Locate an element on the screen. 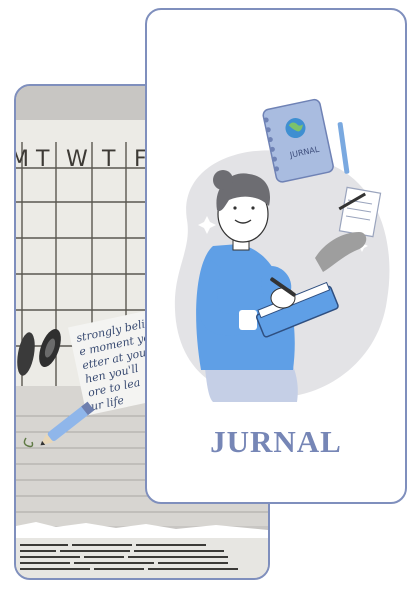 The width and height of the screenshot is (420, 594). cover-title: JURNAL is located at coordinates (276, 441).